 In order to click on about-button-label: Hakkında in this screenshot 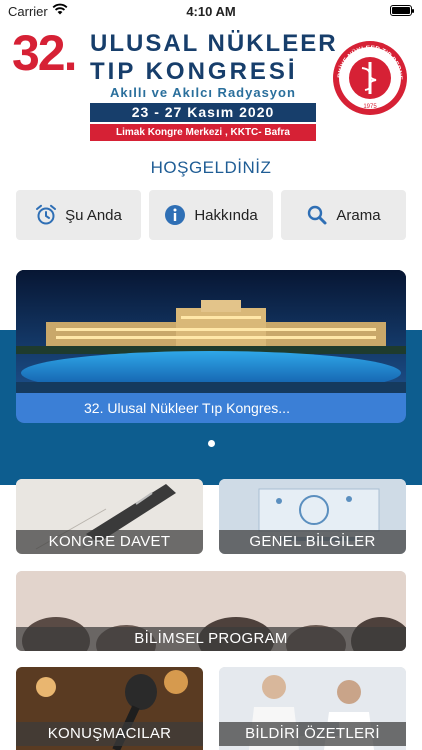, I will do `click(226, 215)`.